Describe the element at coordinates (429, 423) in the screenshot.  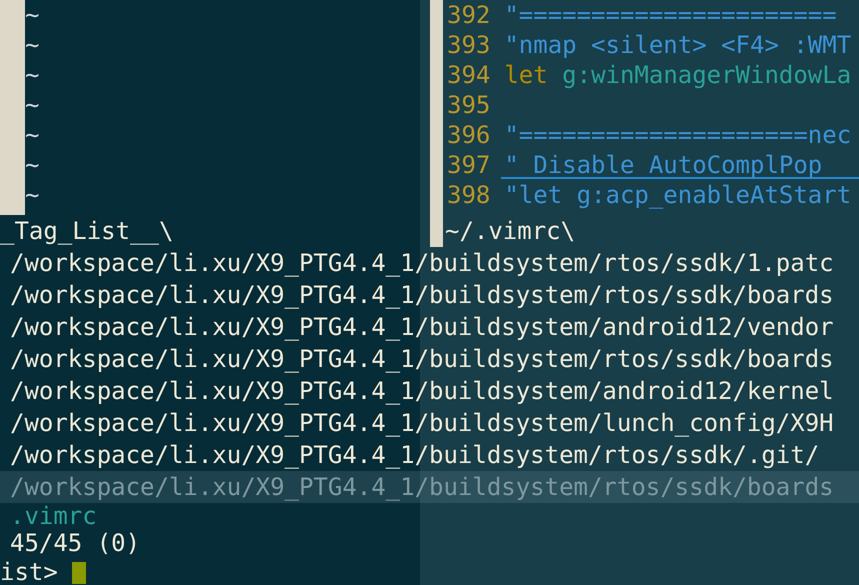
I see `search-result: /workspace/li.xu/X9_PTG4.4_1/buildsystem/lunch_config/X9H` at that location.